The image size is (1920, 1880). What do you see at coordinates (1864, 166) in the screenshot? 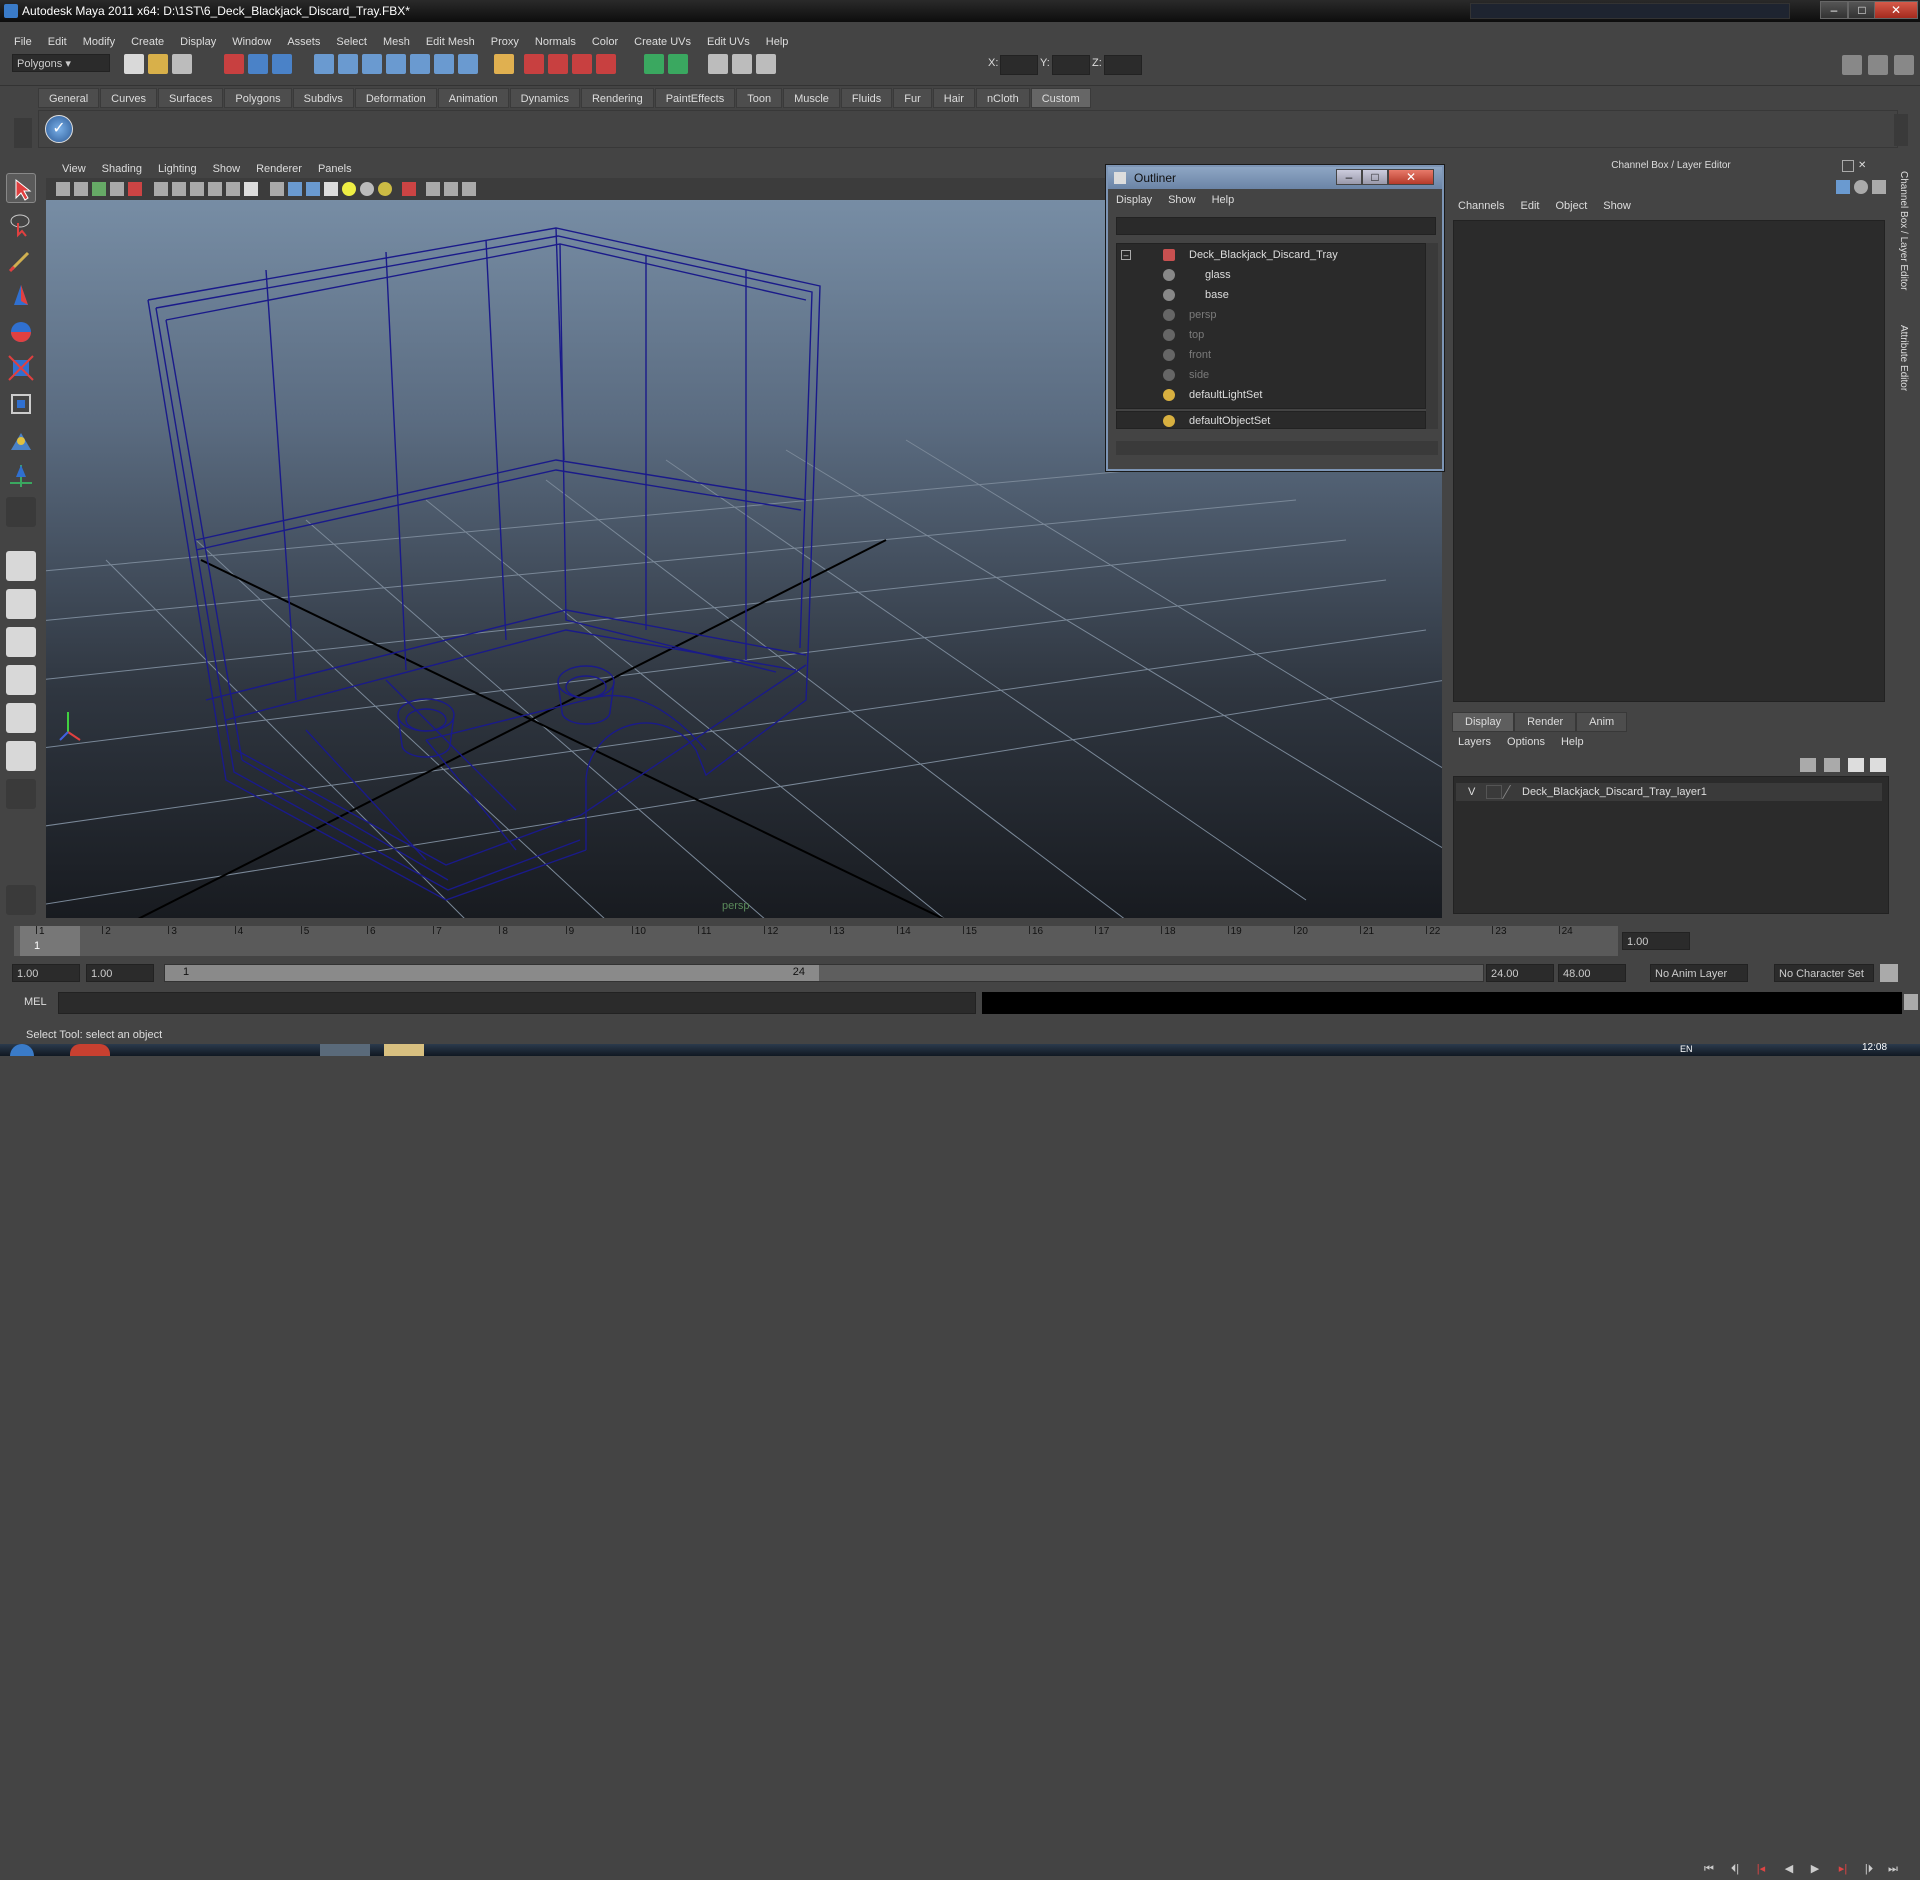
I see `channel-box-close-icon: ✕` at bounding box center [1864, 166].